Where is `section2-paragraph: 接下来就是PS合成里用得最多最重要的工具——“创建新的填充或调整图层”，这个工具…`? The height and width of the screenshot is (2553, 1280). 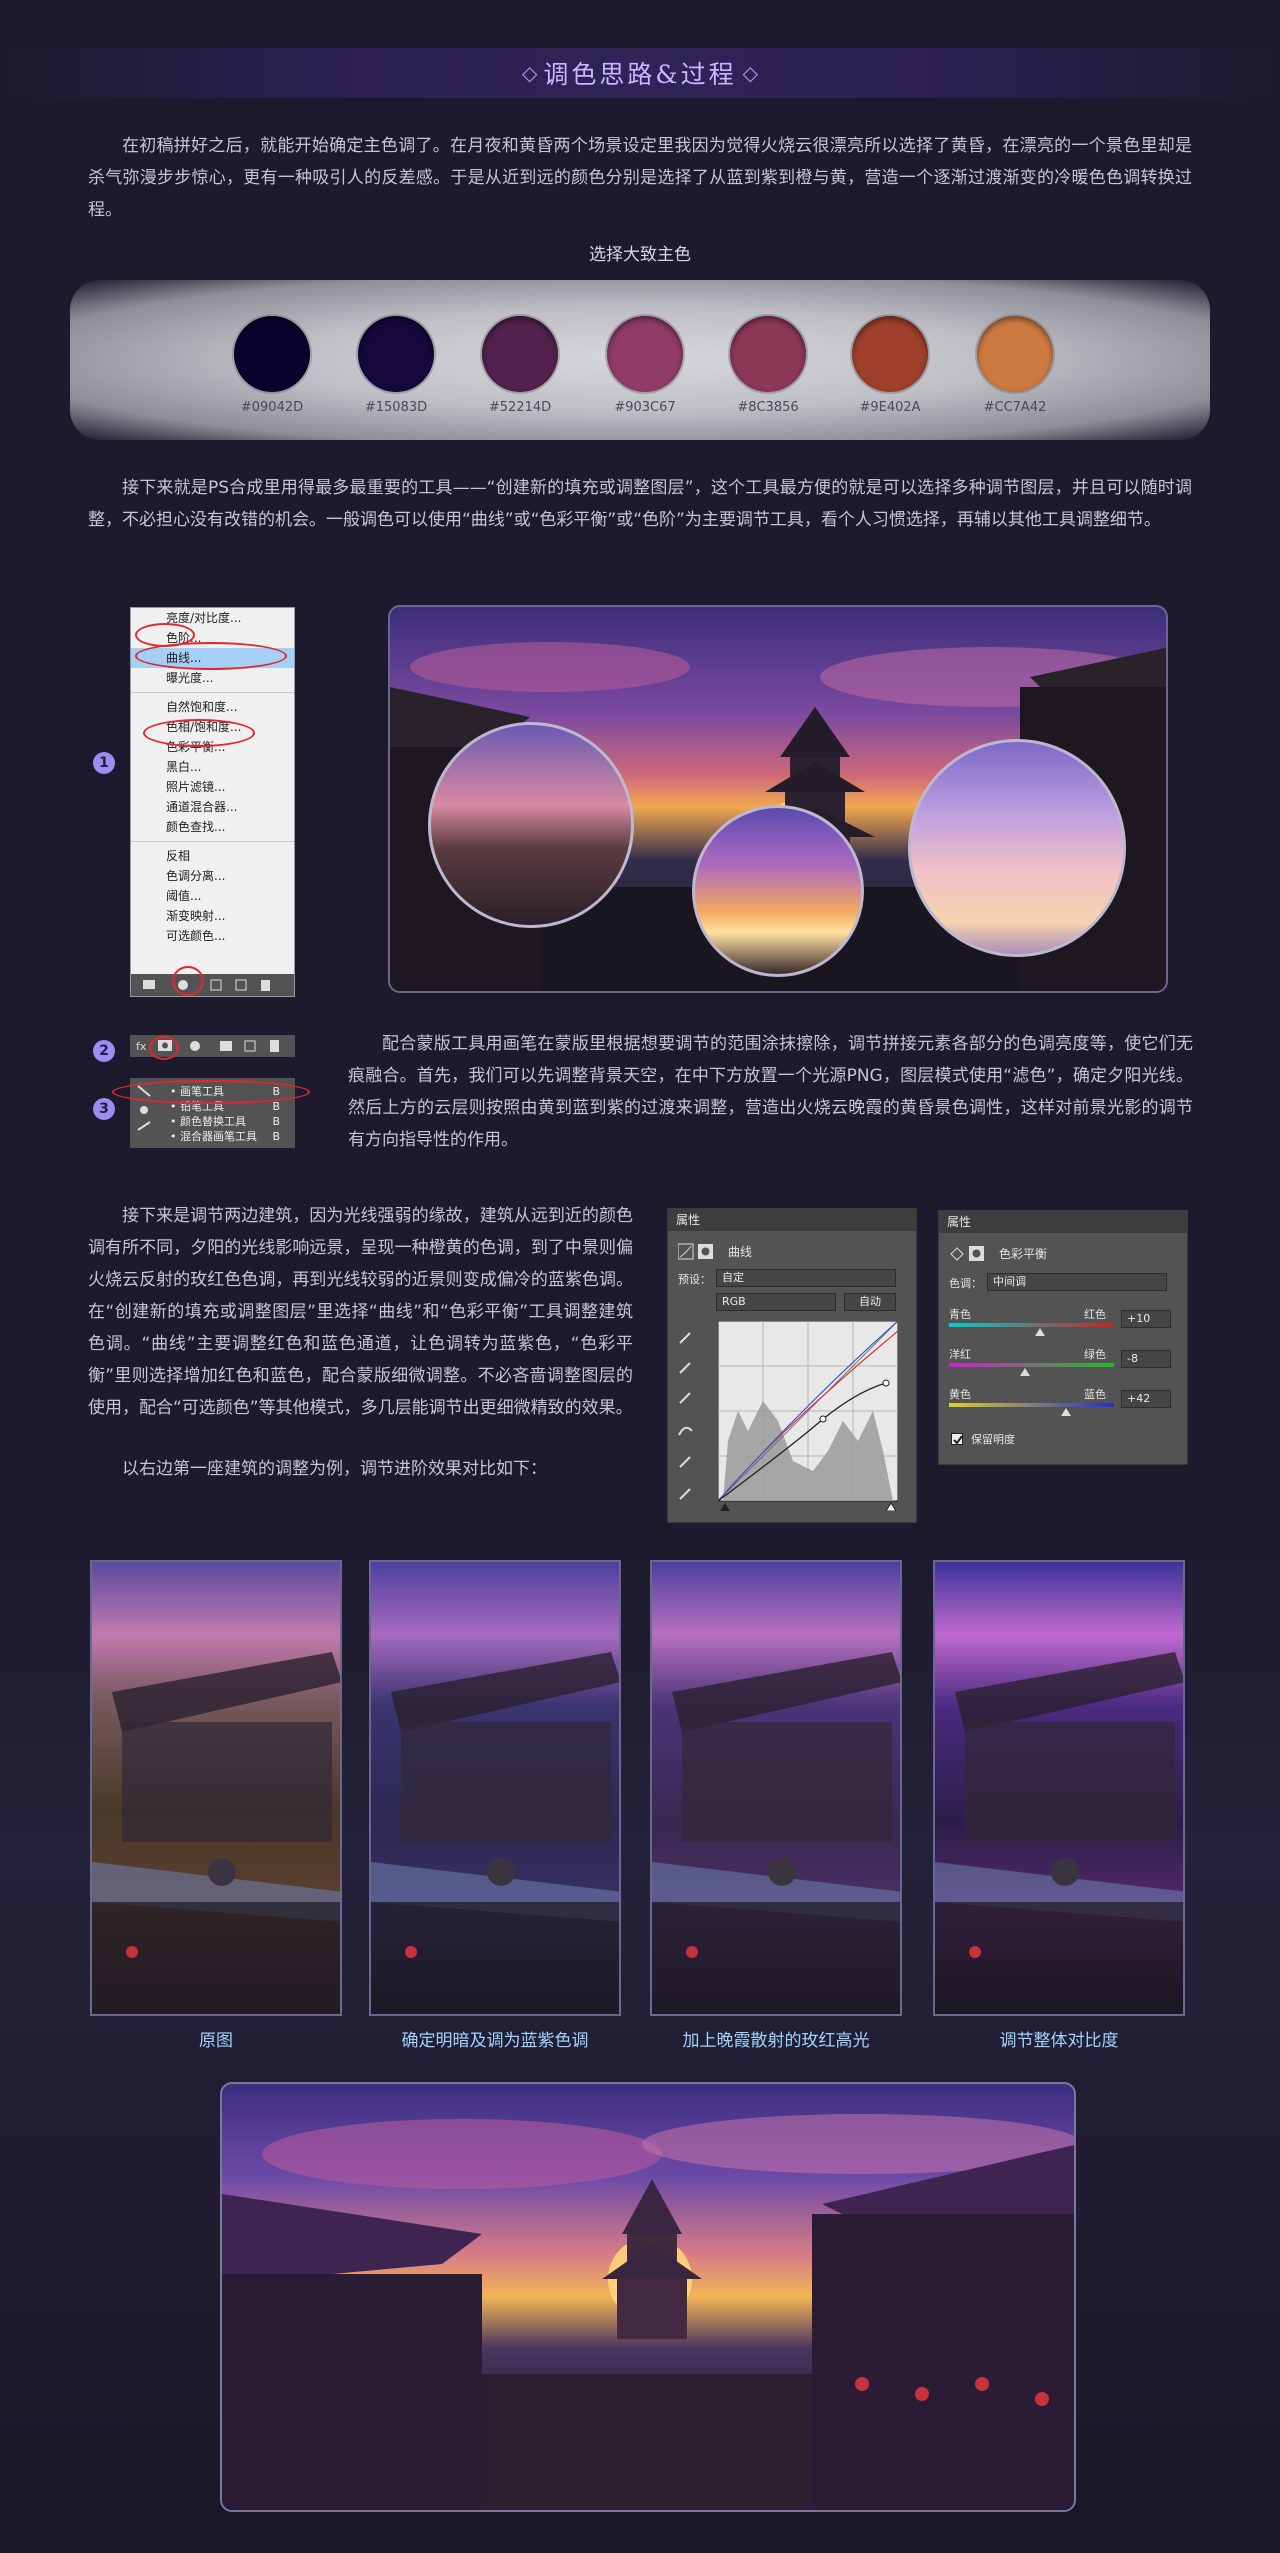
section2-paragraph: 接下来就是PS合成里用得最多最重要的工具——“创建新的填充或调整图层”，这个工具… is located at coordinates (640, 504).